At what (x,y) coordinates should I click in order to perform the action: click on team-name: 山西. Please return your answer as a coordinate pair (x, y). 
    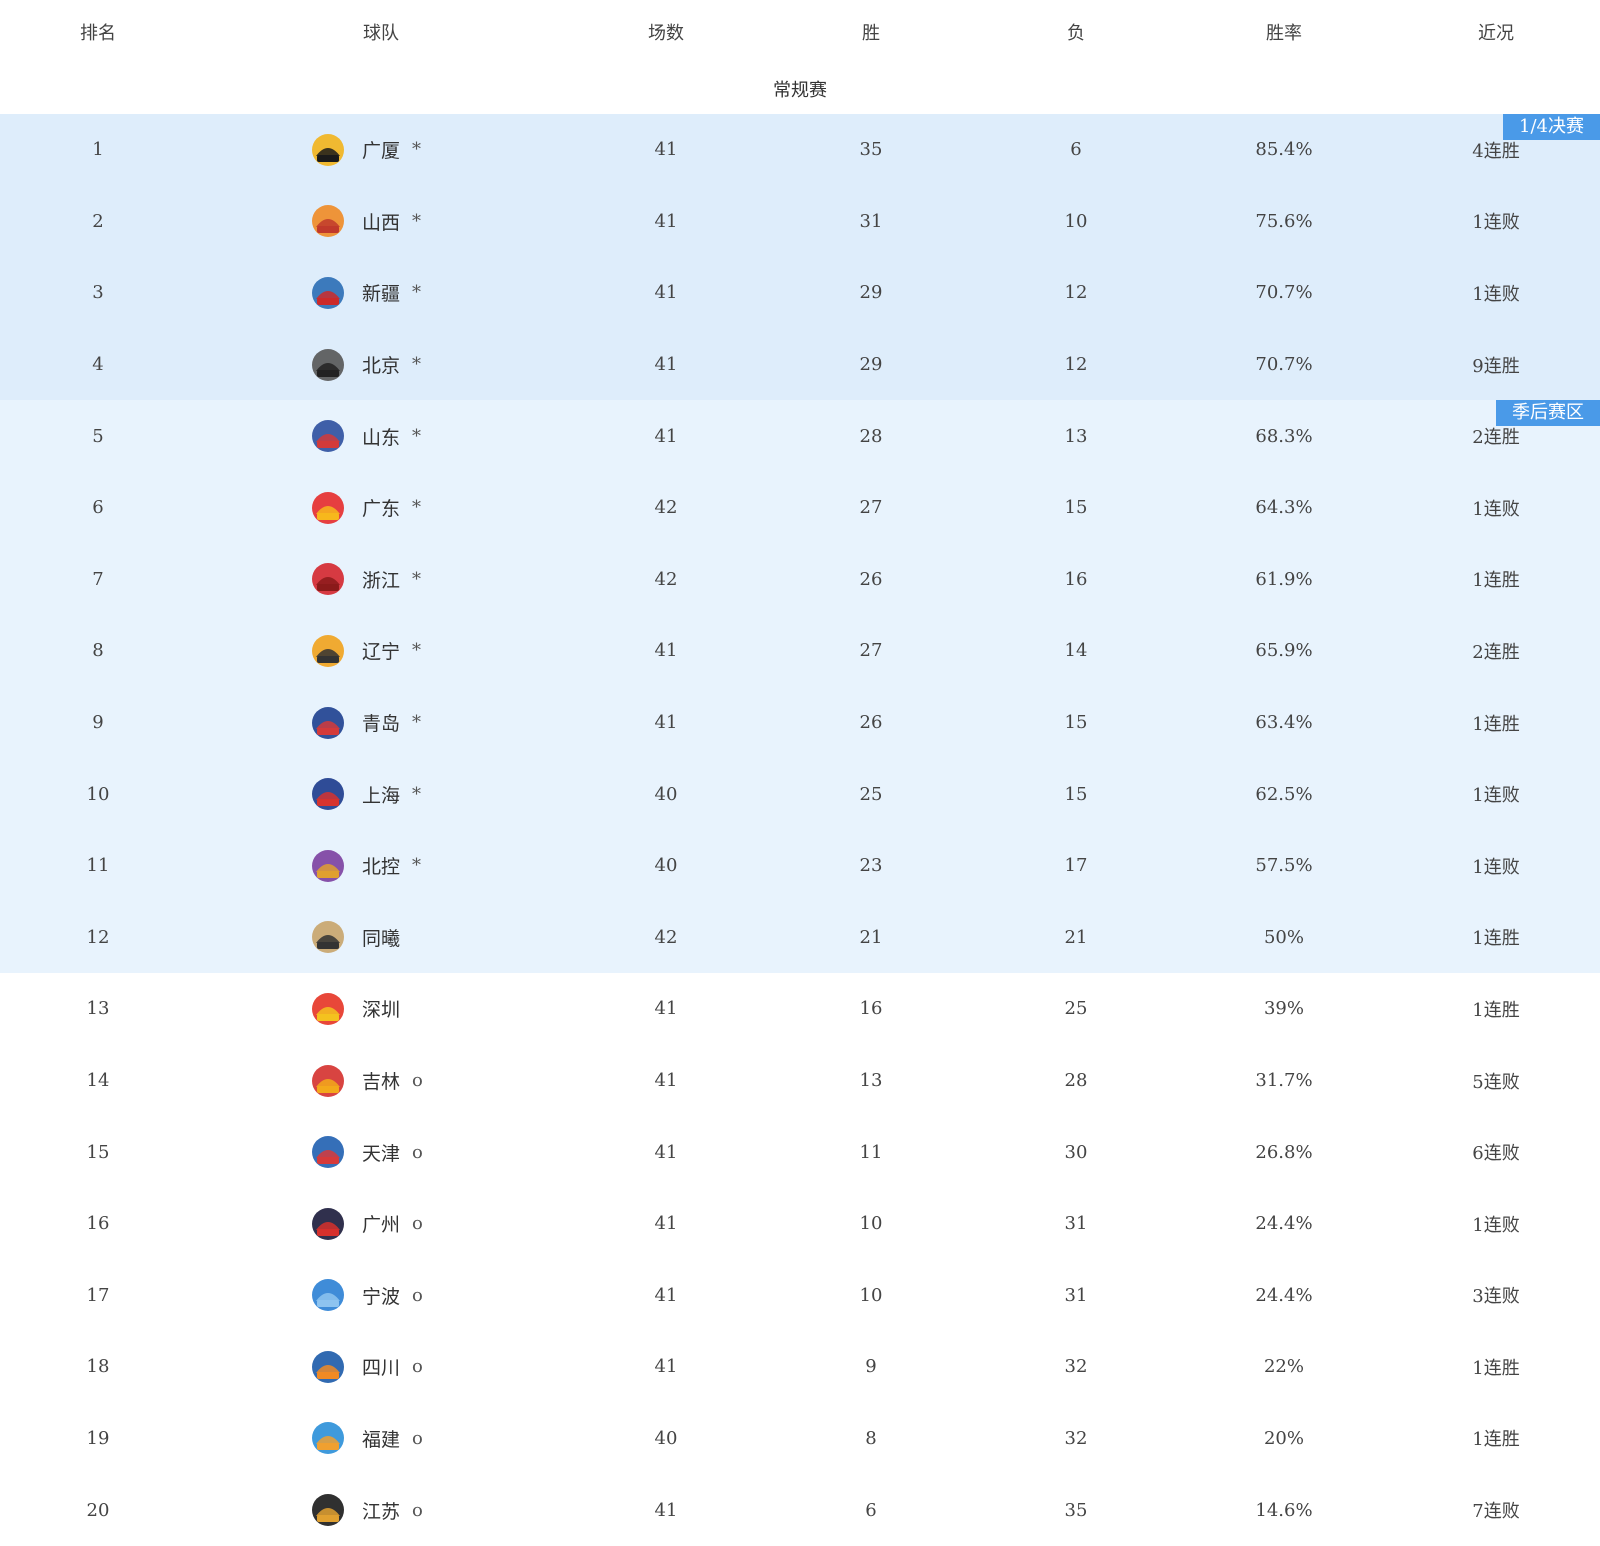
    Looking at the image, I should click on (381, 221).